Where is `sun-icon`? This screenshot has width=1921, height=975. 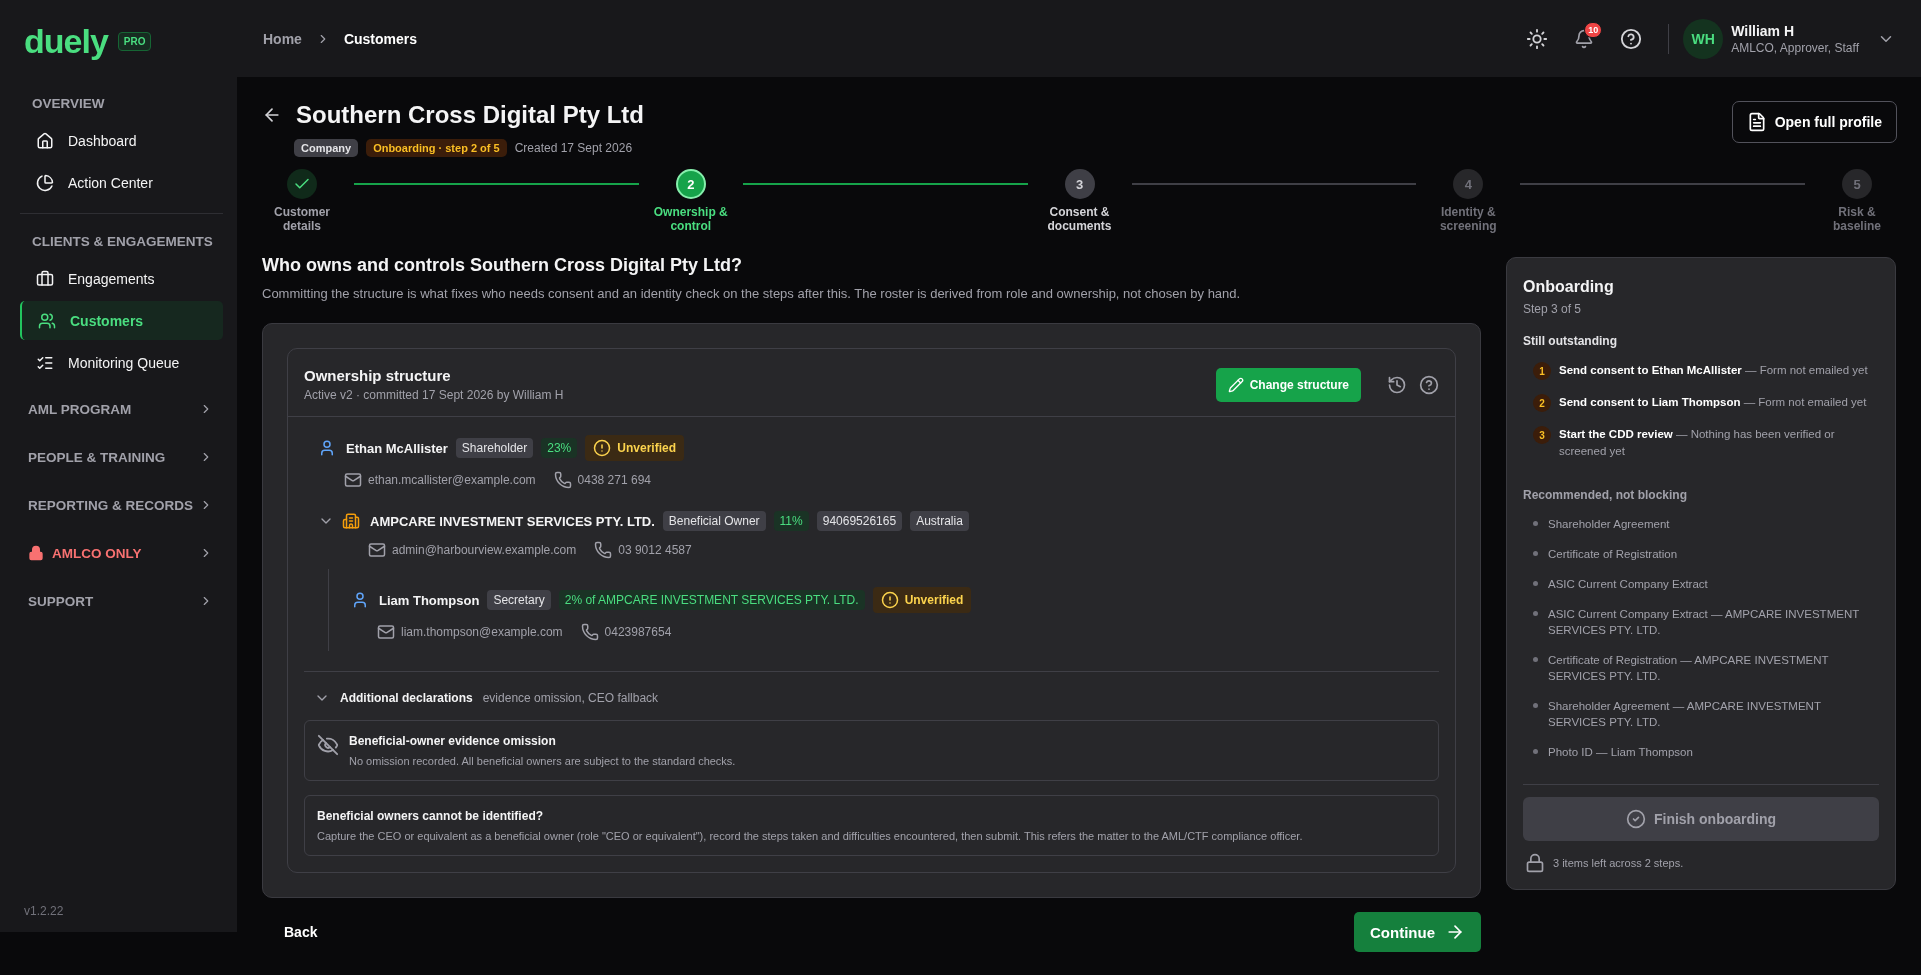
sun-icon is located at coordinates (1537, 38).